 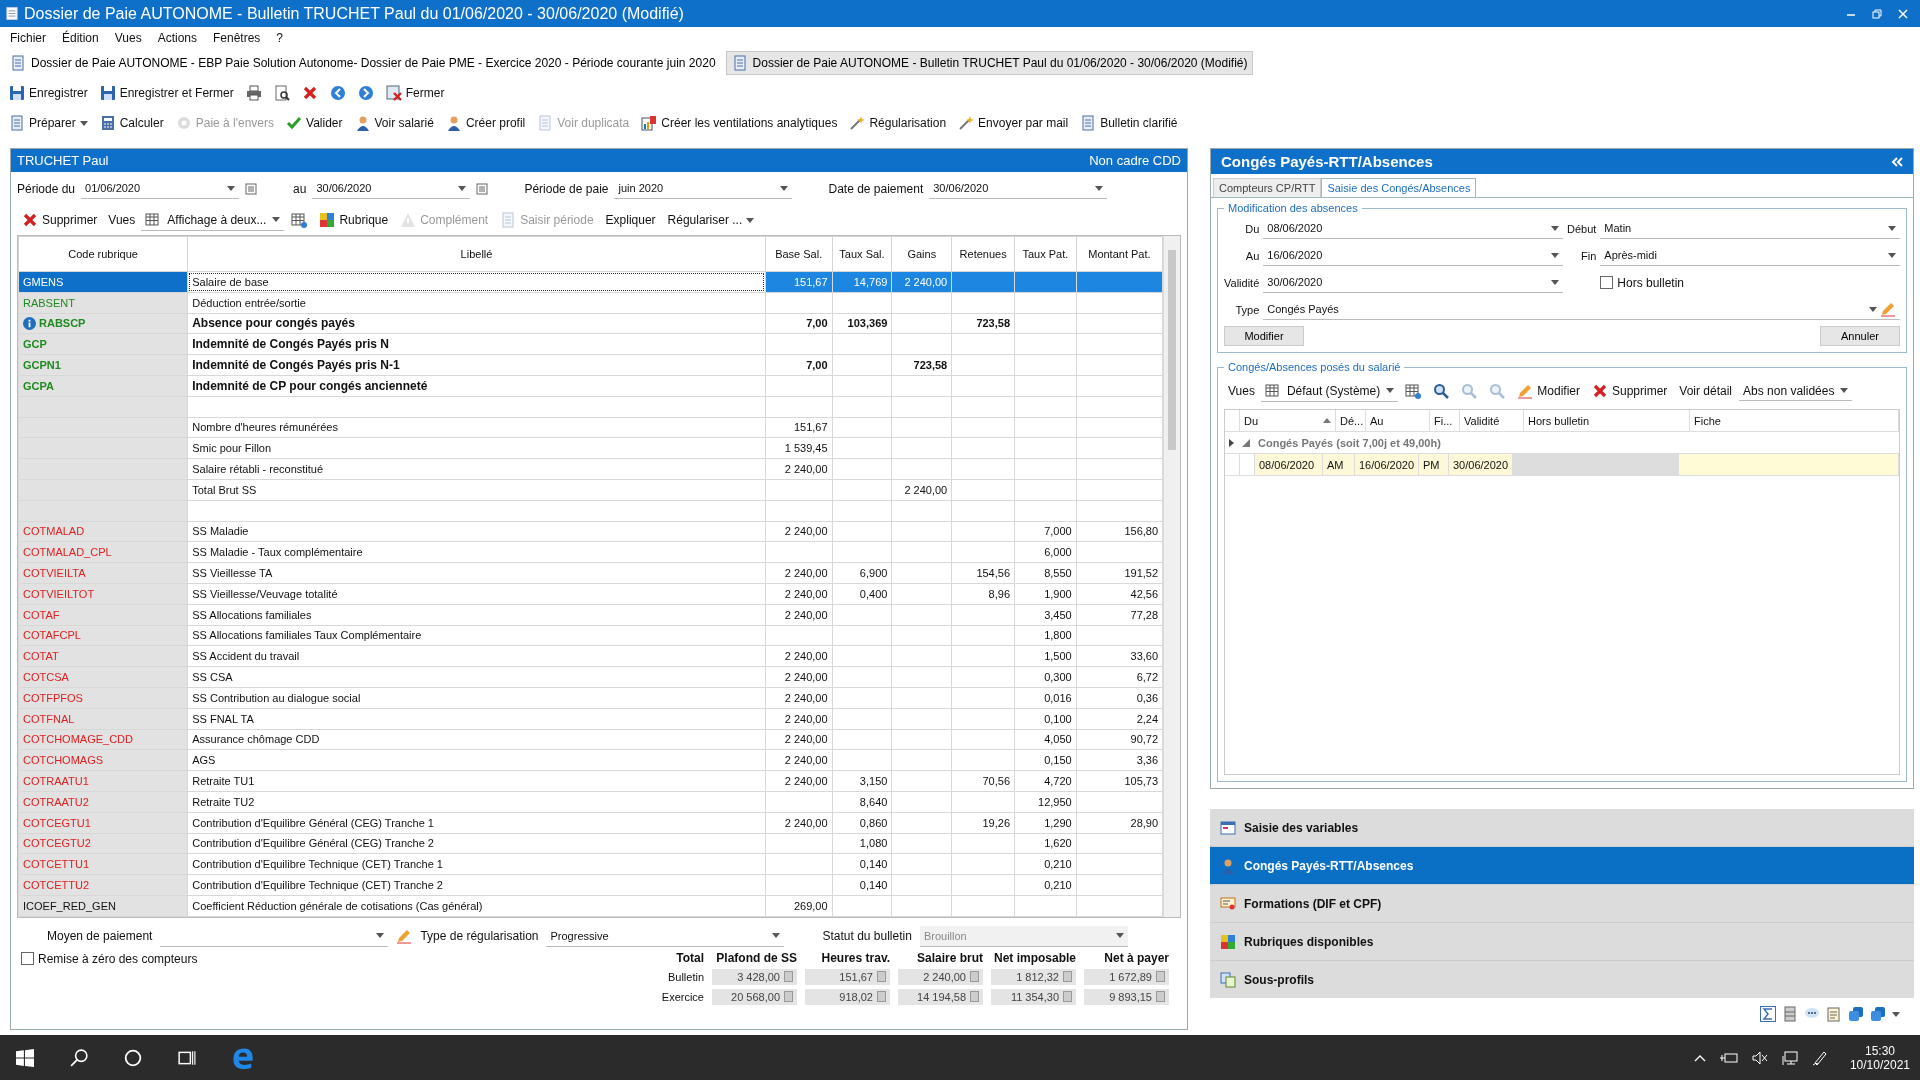 What do you see at coordinates (103, 254) in the screenshot?
I see `column-header: Code rubrique` at bounding box center [103, 254].